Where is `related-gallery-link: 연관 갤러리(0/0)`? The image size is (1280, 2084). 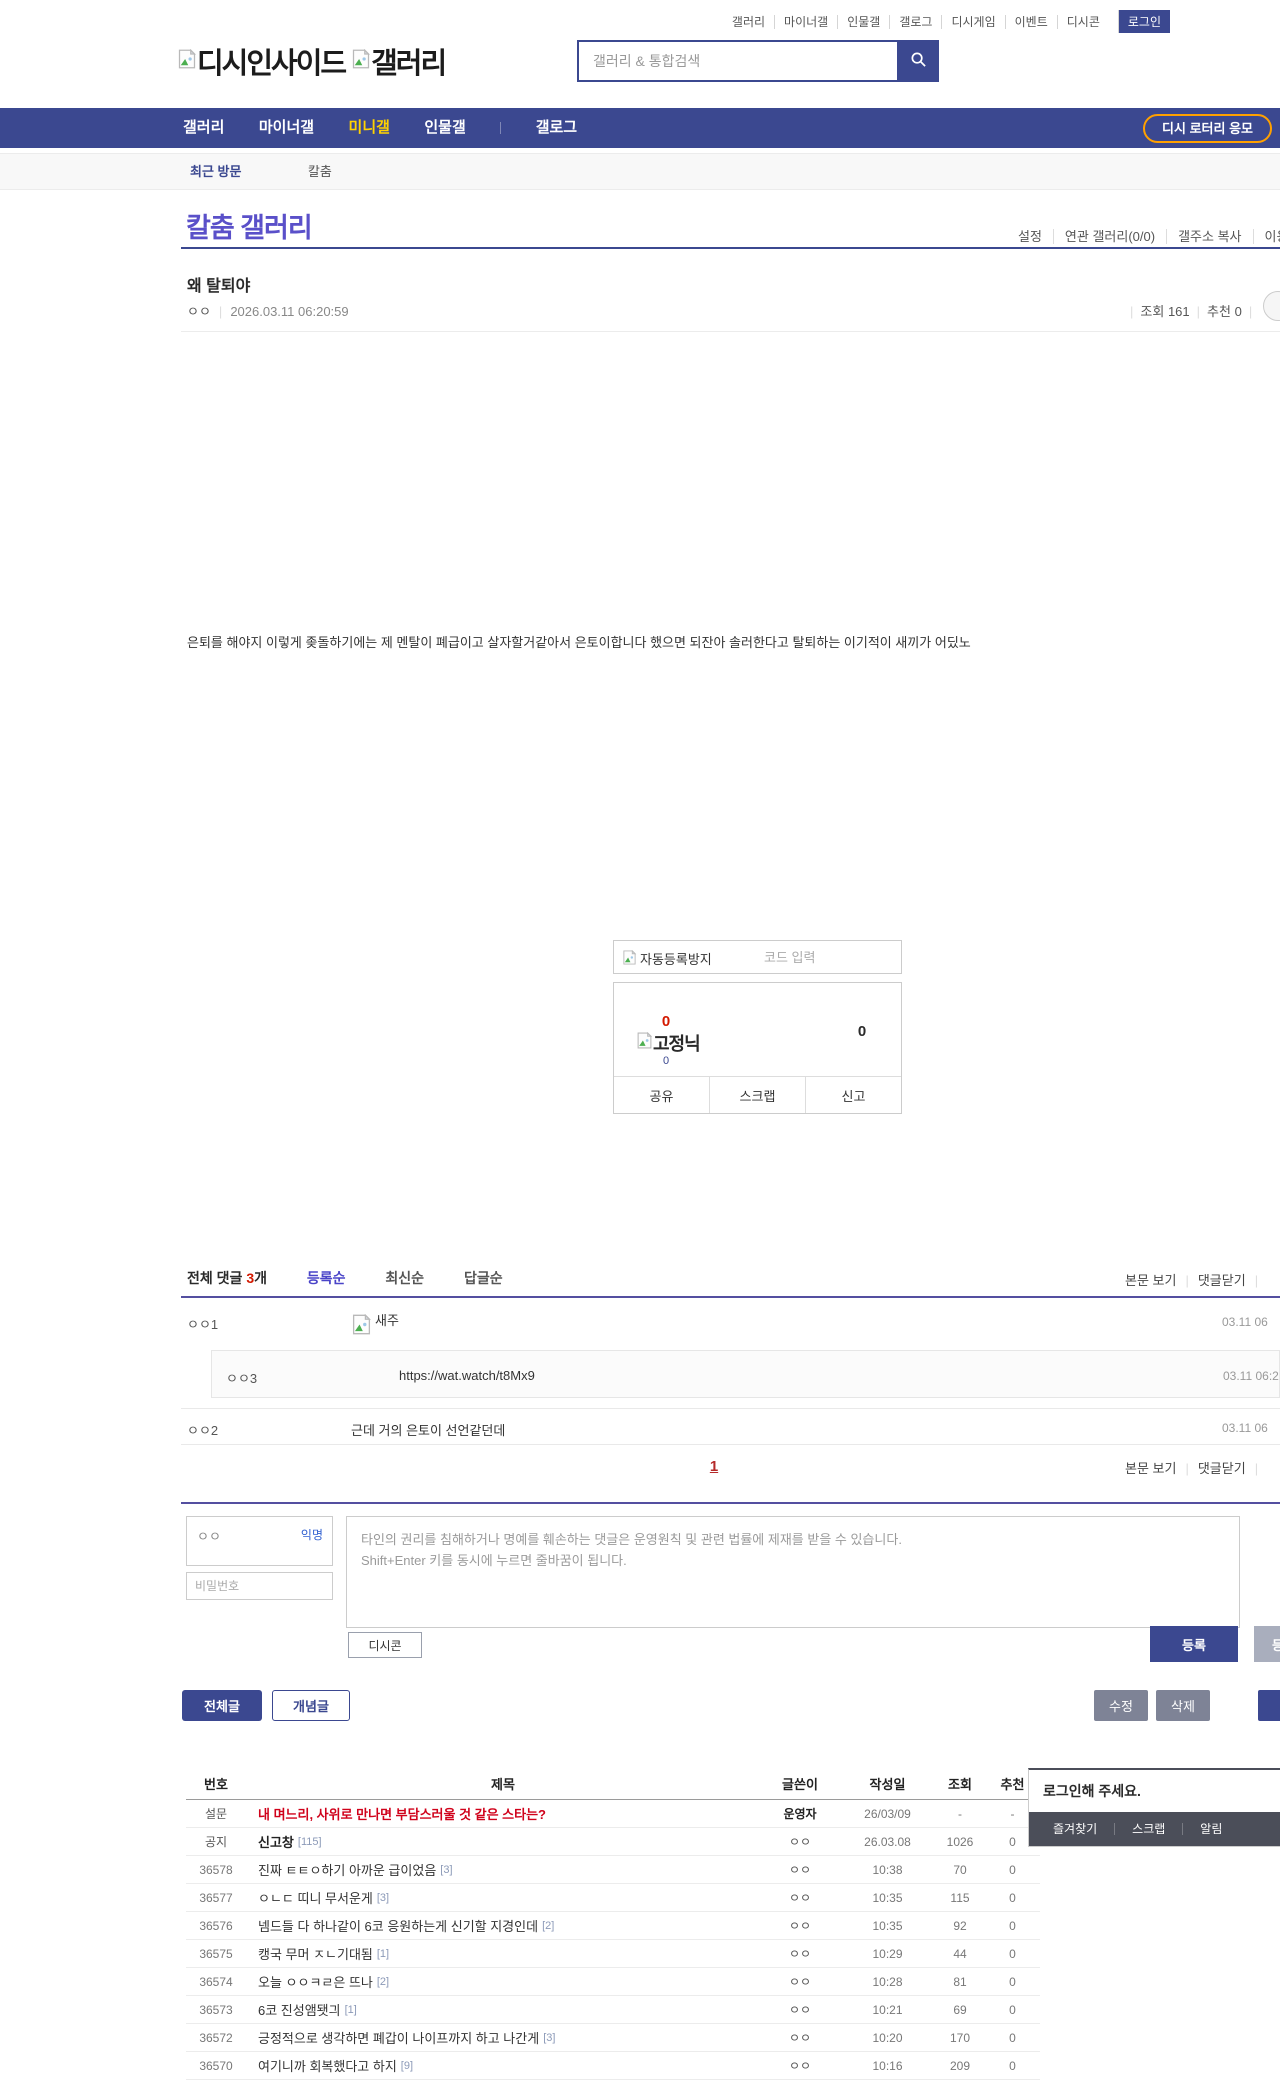
related-gallery-link: 연관 갤러리(0/0) is located at coordinates (1109, 236).